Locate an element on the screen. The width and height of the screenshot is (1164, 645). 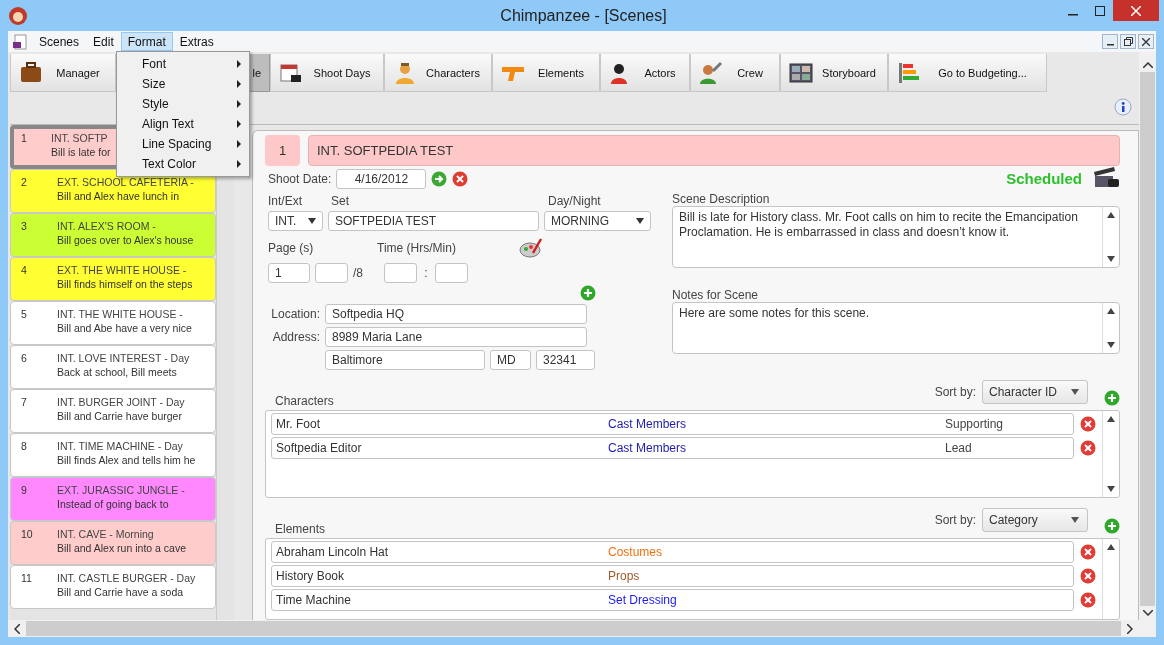
street-field: 8989 Maria Lane is located at coordinates (456, 337).